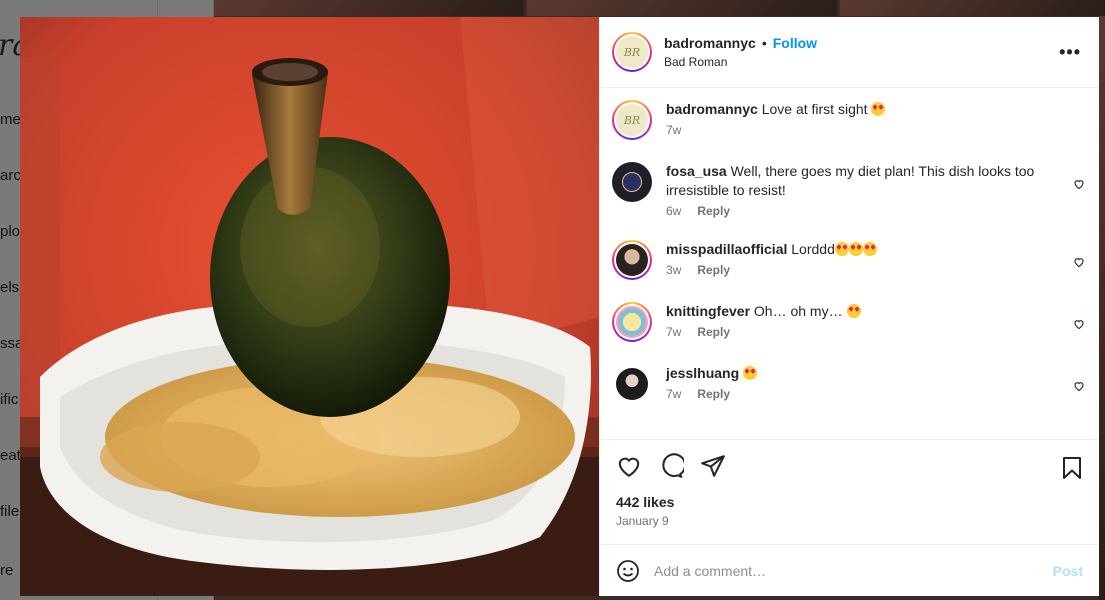 The width and height of the screenshot is (1105, 600). What do you see at coordinates (629, 466) in the screenshot?
I see `like-heart-icon` at bounding box center [629, 466].